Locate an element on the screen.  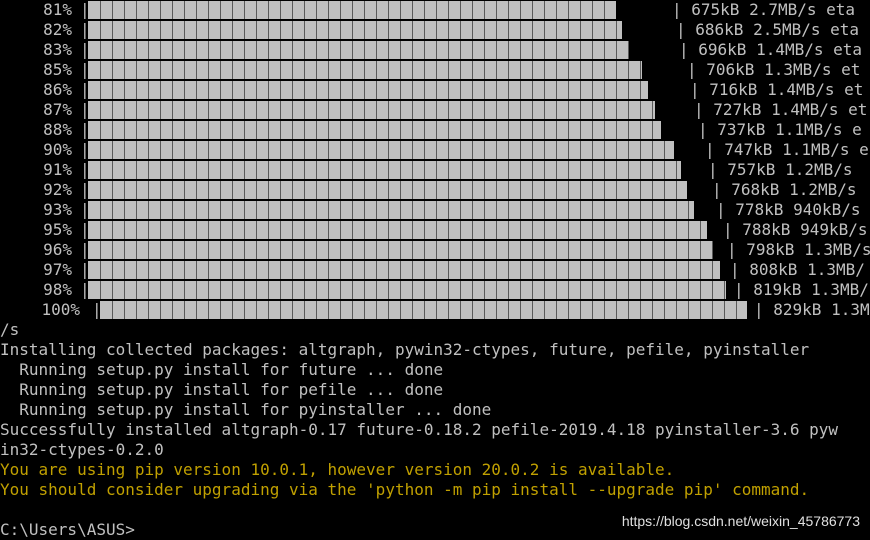
progress-percent: 98% is located at coordinates (57, 289).